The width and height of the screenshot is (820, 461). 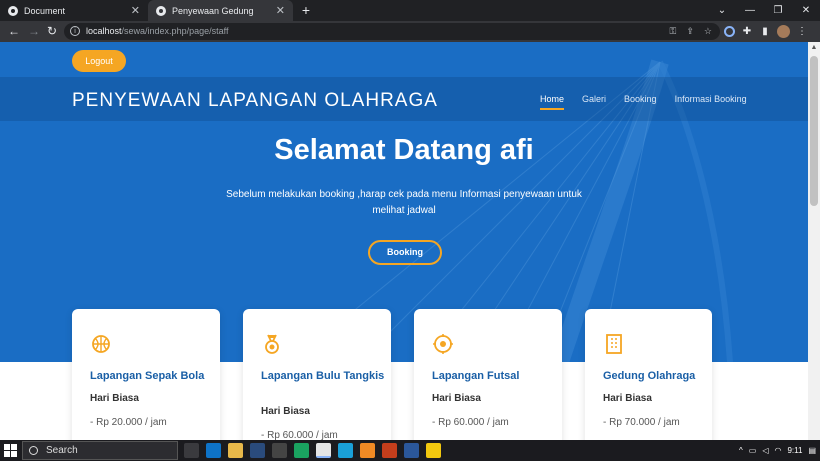 I want to click on browser-tab-strip: Document ✕ Penyewaan Gedung ✕ + ⌄ — ❐ ✕, so click(x=410, y=10).